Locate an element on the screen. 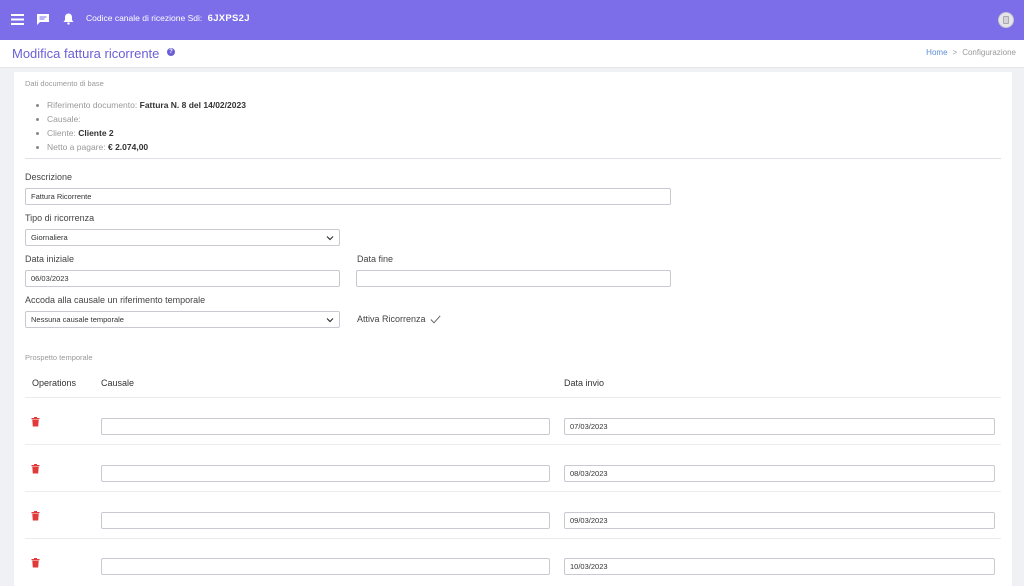 Image resolution: width=1024 pixels, height=586 pixels. schedule-section-title: Prospetto temporale is located at coordinates (59, 357).